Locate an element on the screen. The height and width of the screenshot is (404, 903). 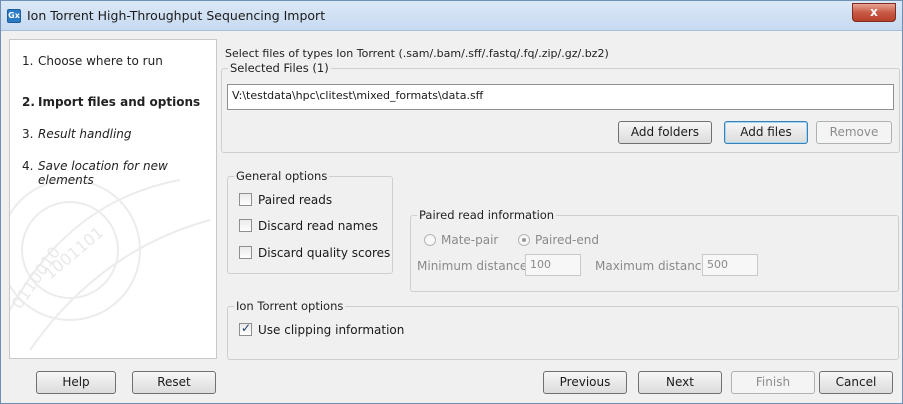
minimum-distance-label: Minimum distance is located at coordinates (472, 266).